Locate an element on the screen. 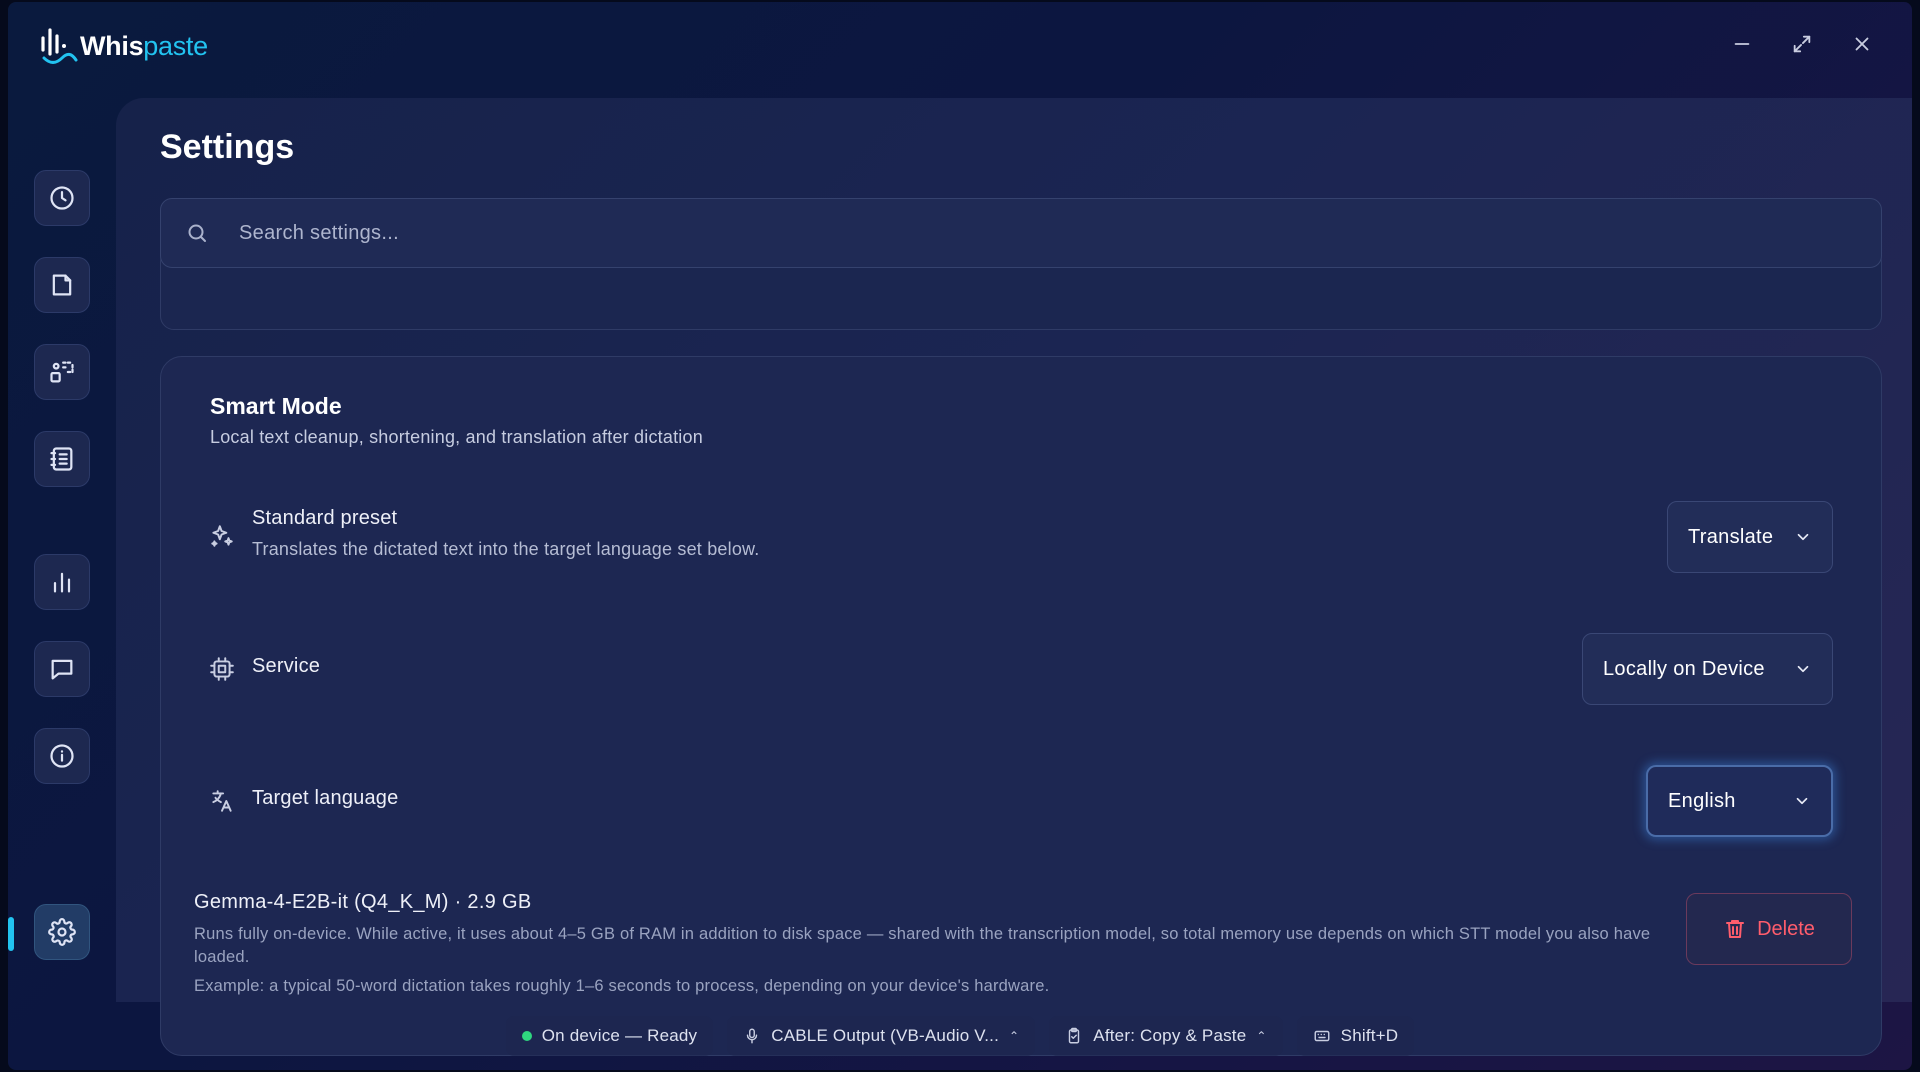 The height and width of the screenshot is (1072, 1920). delete-model-button: Delete is located at coordinates (1769, 929).